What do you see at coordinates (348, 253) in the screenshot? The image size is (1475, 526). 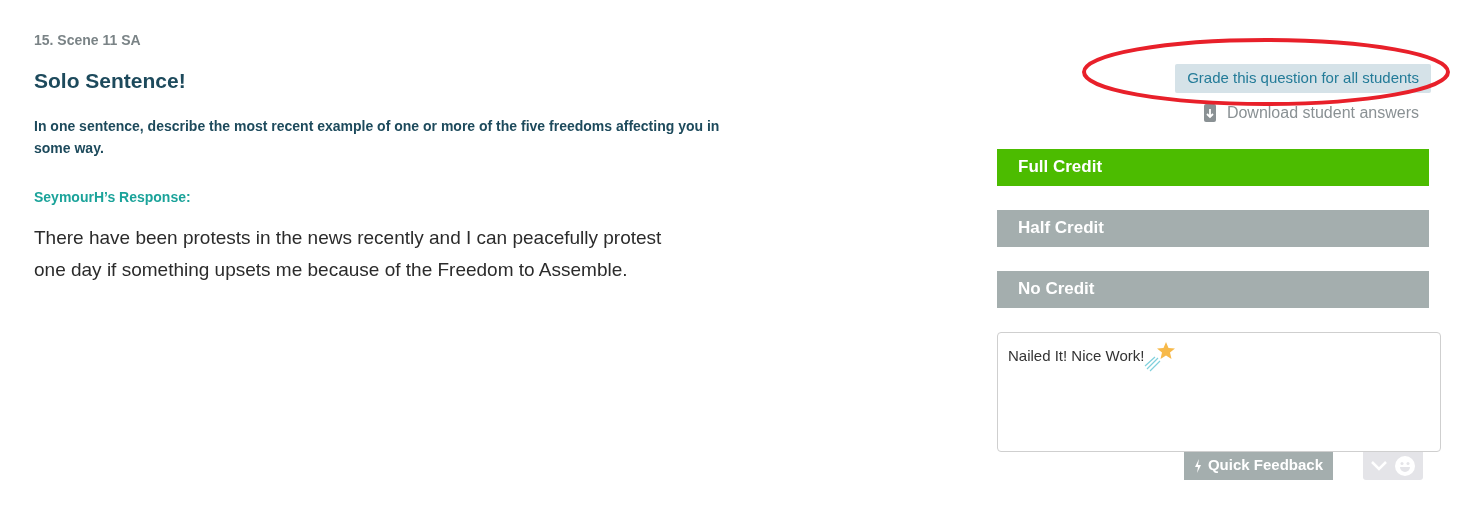 I see `response-text: There have been protests in the news recently and I can peacefully protest one day if something upsets me because of the Freedom to Assemble.` at bounding box center [348, 253].